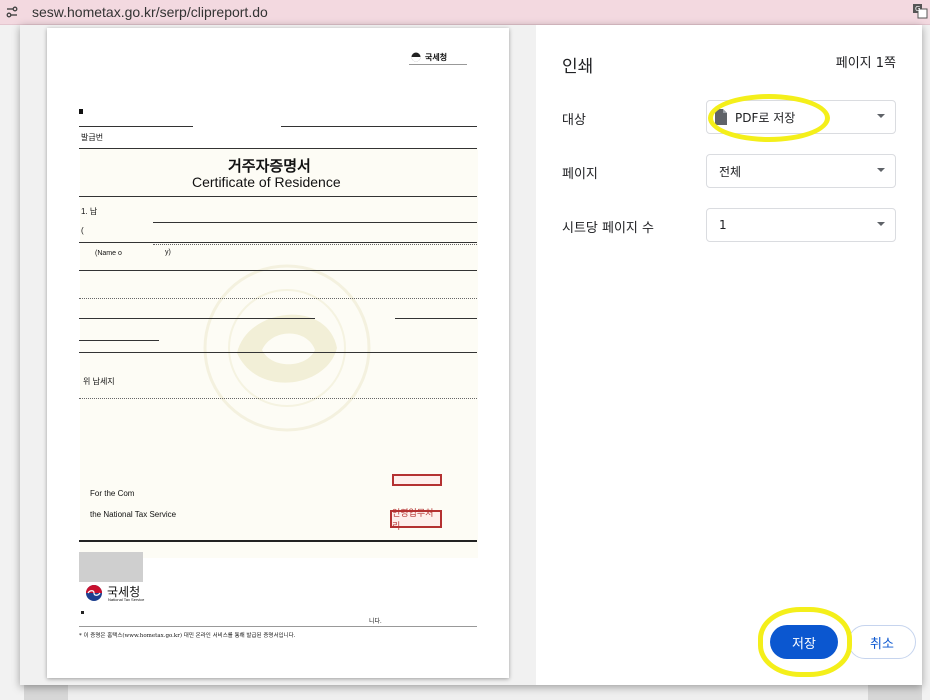 The width and height of the screenshot is (930, 700). What do you see at coordinates (465, 12) in the screenshot?
I see `browser-url-bar: sesw.hometax.go.kr/serp/clipreport.do G` at bounding box center [465, 12].